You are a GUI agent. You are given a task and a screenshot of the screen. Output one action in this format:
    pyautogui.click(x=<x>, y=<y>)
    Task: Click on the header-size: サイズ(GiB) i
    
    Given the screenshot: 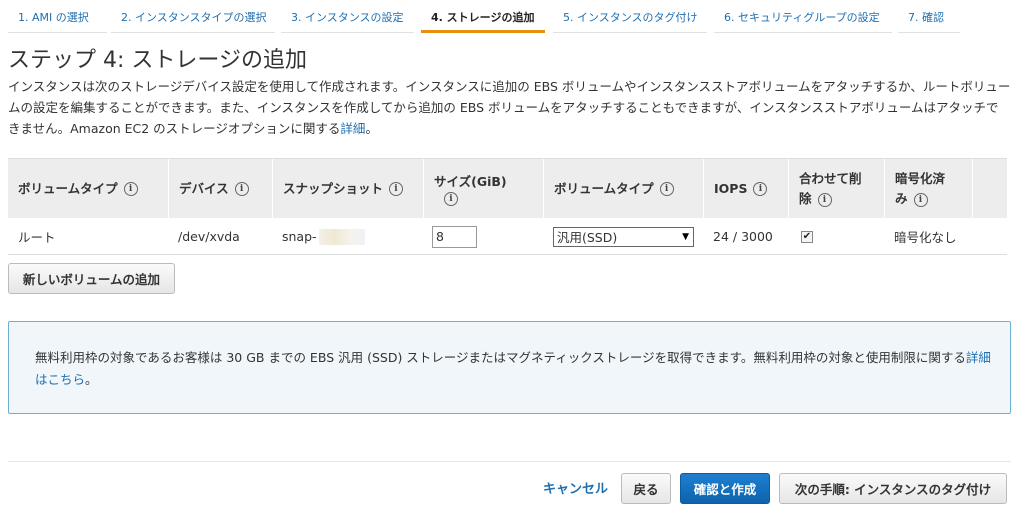 What is the action you would take?
    pyautogui.click(x=483, y=189)
    